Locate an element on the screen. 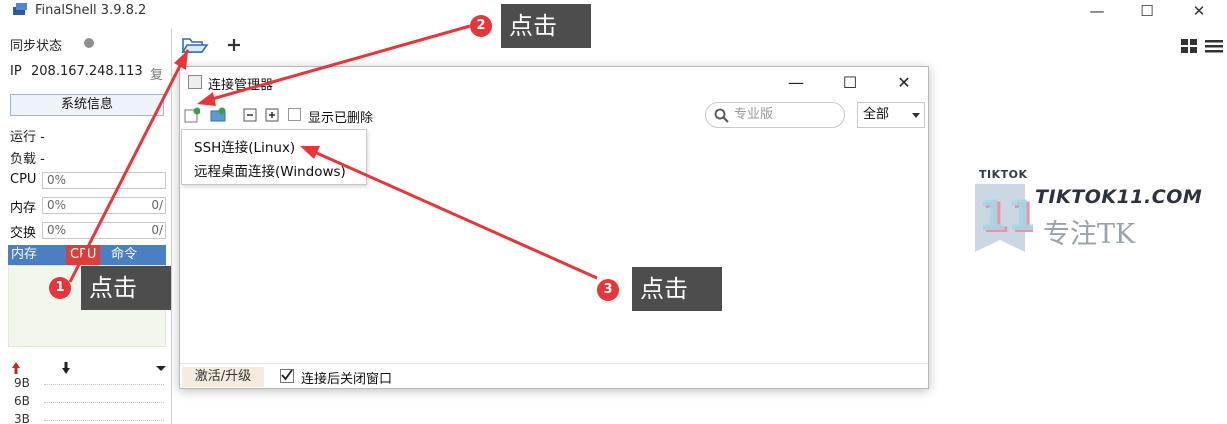 The height and width of the screenshot is (424, 1227). step-1-badge: 1 is located at coordinates (60, 288).